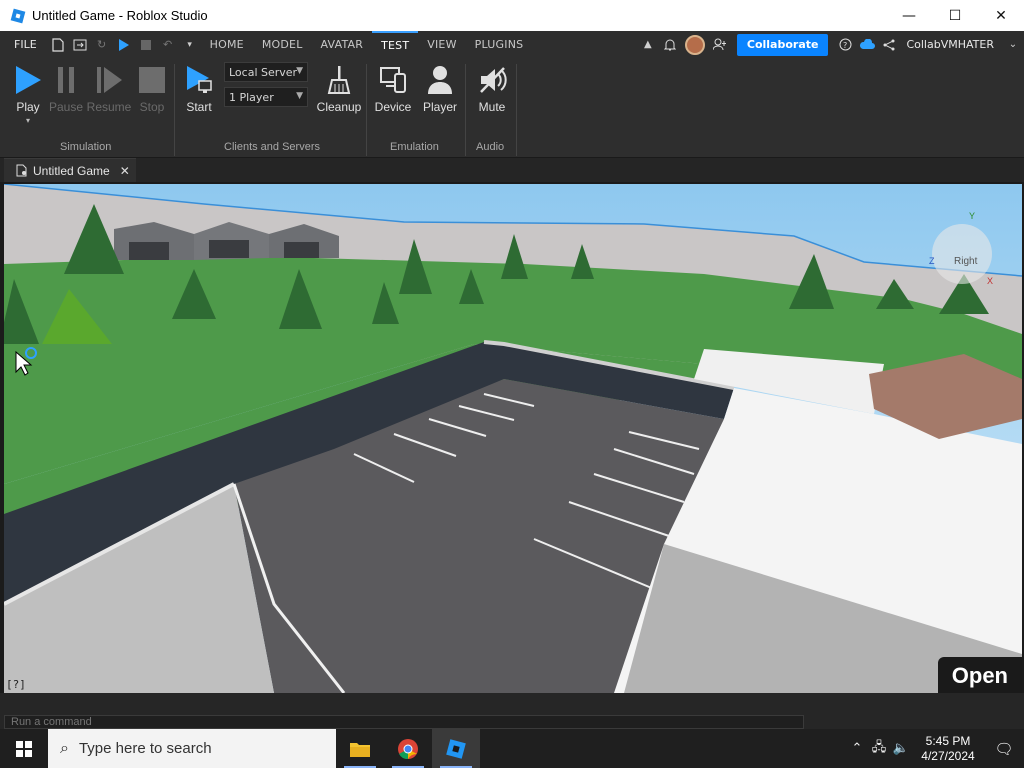  I want to click on taskbar-search: ⌕ Type here to search, so click(192, 748).